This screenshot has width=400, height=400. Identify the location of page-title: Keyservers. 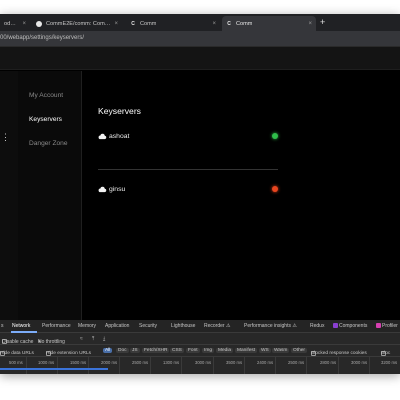
(119, 111).